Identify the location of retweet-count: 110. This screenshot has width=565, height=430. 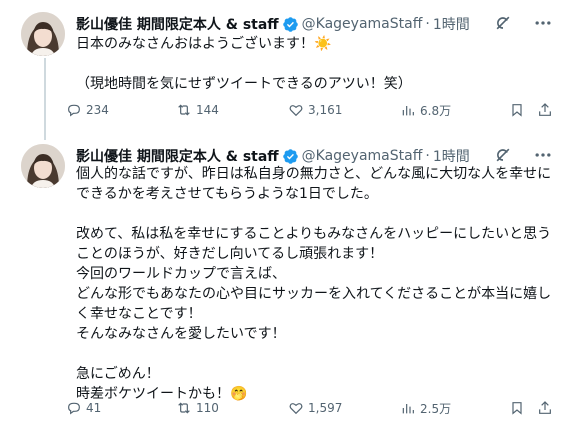
(207, 408).